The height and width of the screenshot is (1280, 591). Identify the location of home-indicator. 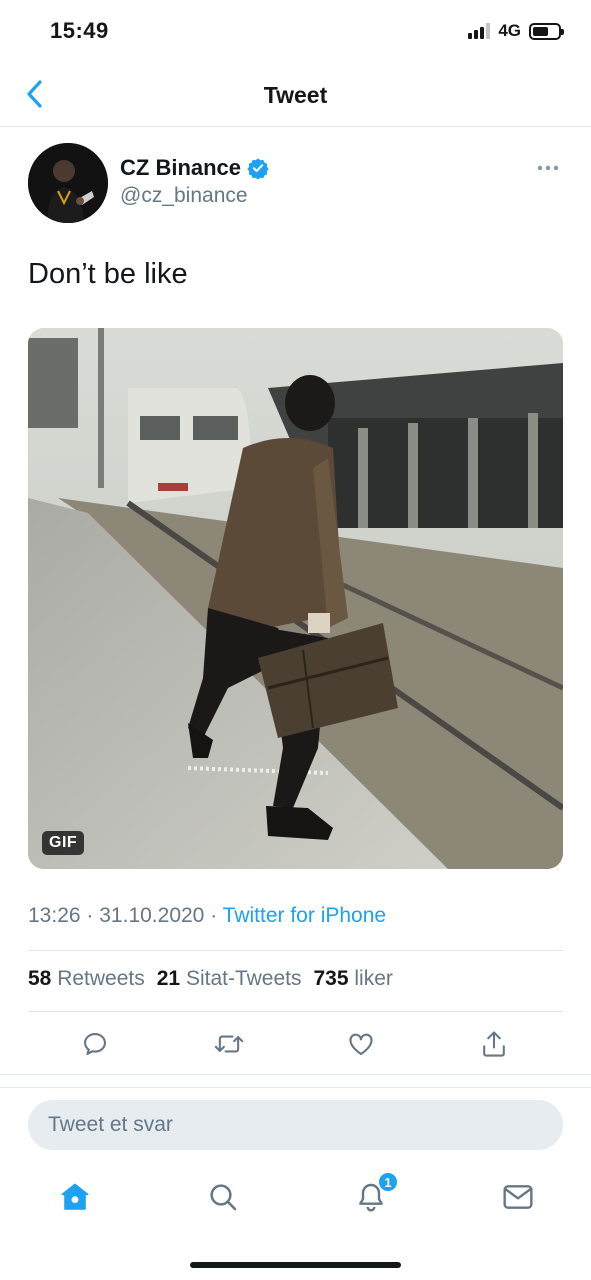
(295, 1265).